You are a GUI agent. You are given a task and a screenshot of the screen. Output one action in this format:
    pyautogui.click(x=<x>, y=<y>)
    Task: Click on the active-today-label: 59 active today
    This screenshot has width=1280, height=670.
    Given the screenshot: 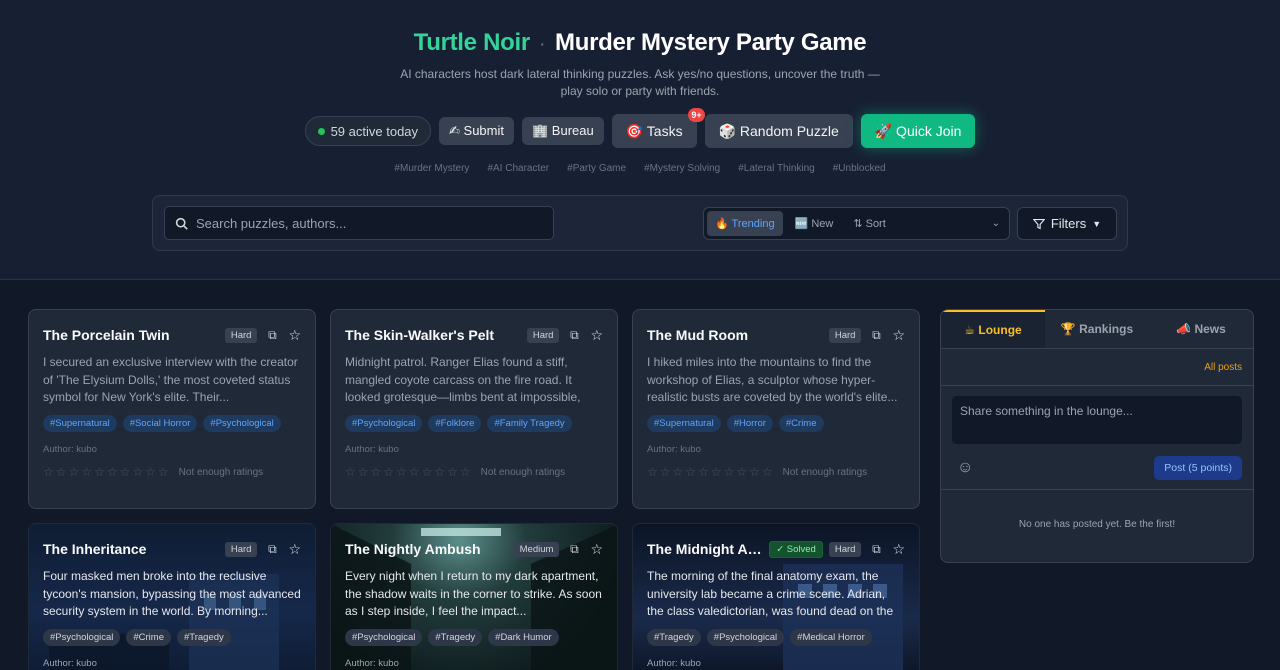 What is the action you would take?
    pyautogui.click(x=374, y=131)
    